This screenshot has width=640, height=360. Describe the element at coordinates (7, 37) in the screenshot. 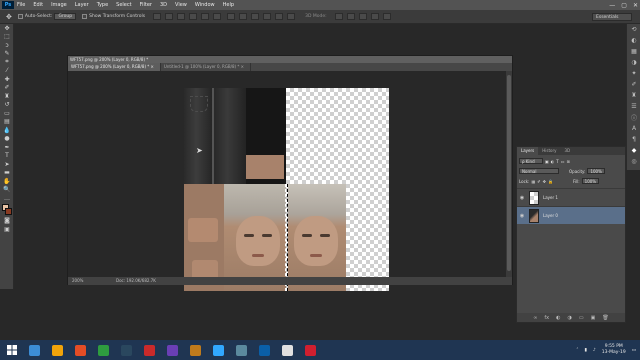

I see `marquee-tool-icon: ⬚` at that location.